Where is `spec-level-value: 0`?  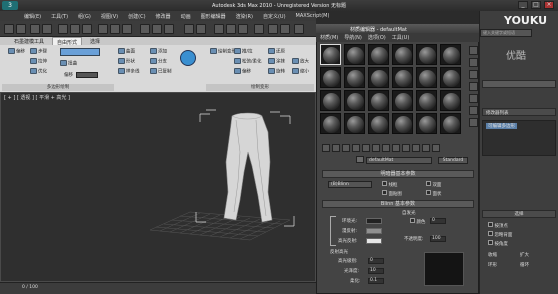
spec-level-value: 0 is located at coordinates (376, 261).